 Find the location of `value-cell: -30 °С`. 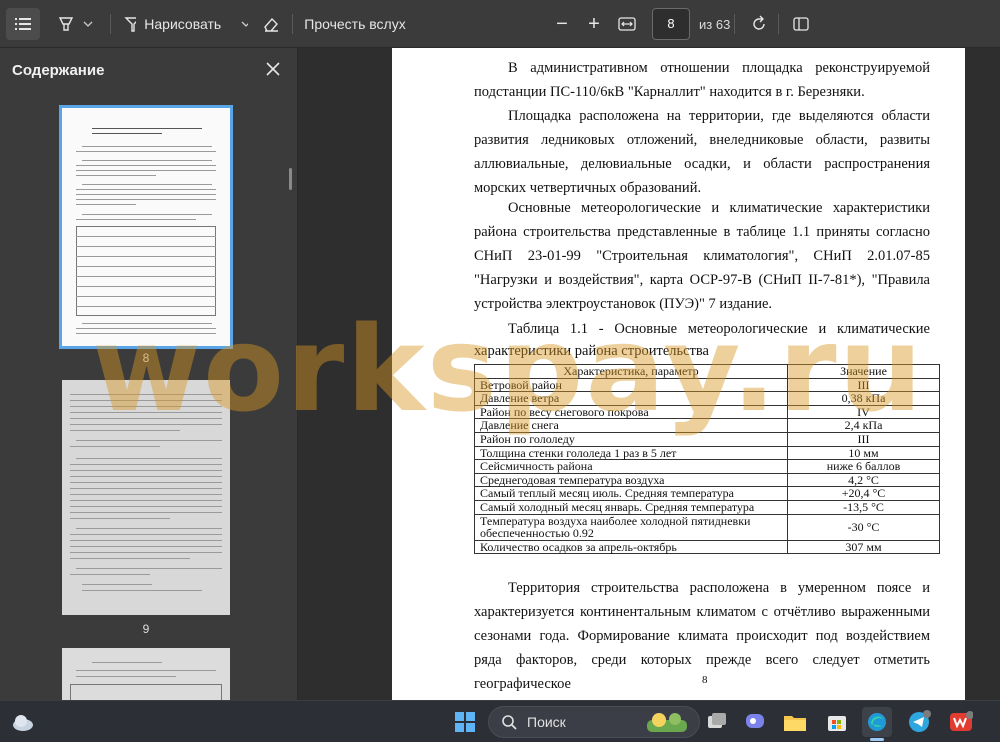

value-cell: -30 °С is located at coordinates (863, 527).